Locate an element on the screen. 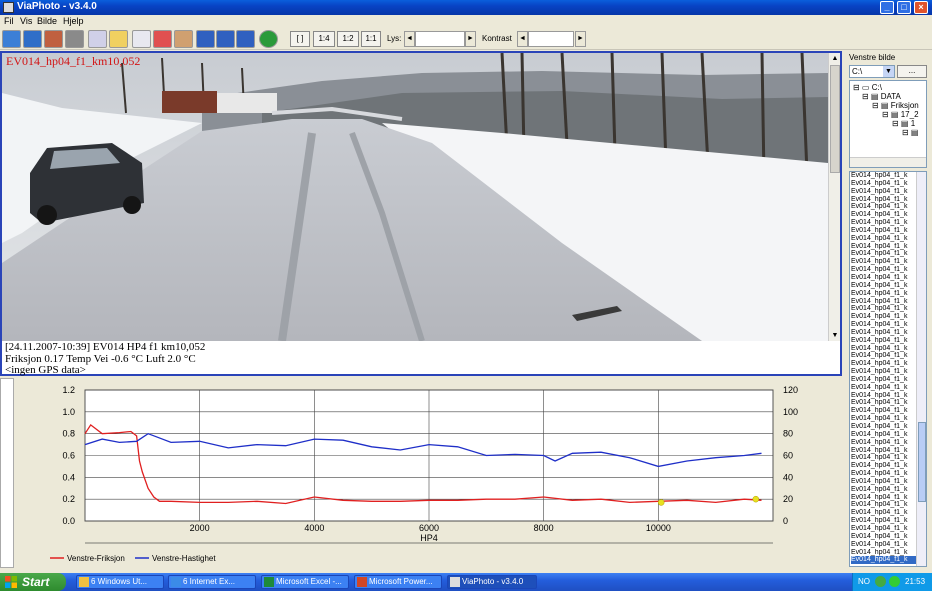 This screenshot has width=932, height=591. security-icon is located at coordinates (894, 581).